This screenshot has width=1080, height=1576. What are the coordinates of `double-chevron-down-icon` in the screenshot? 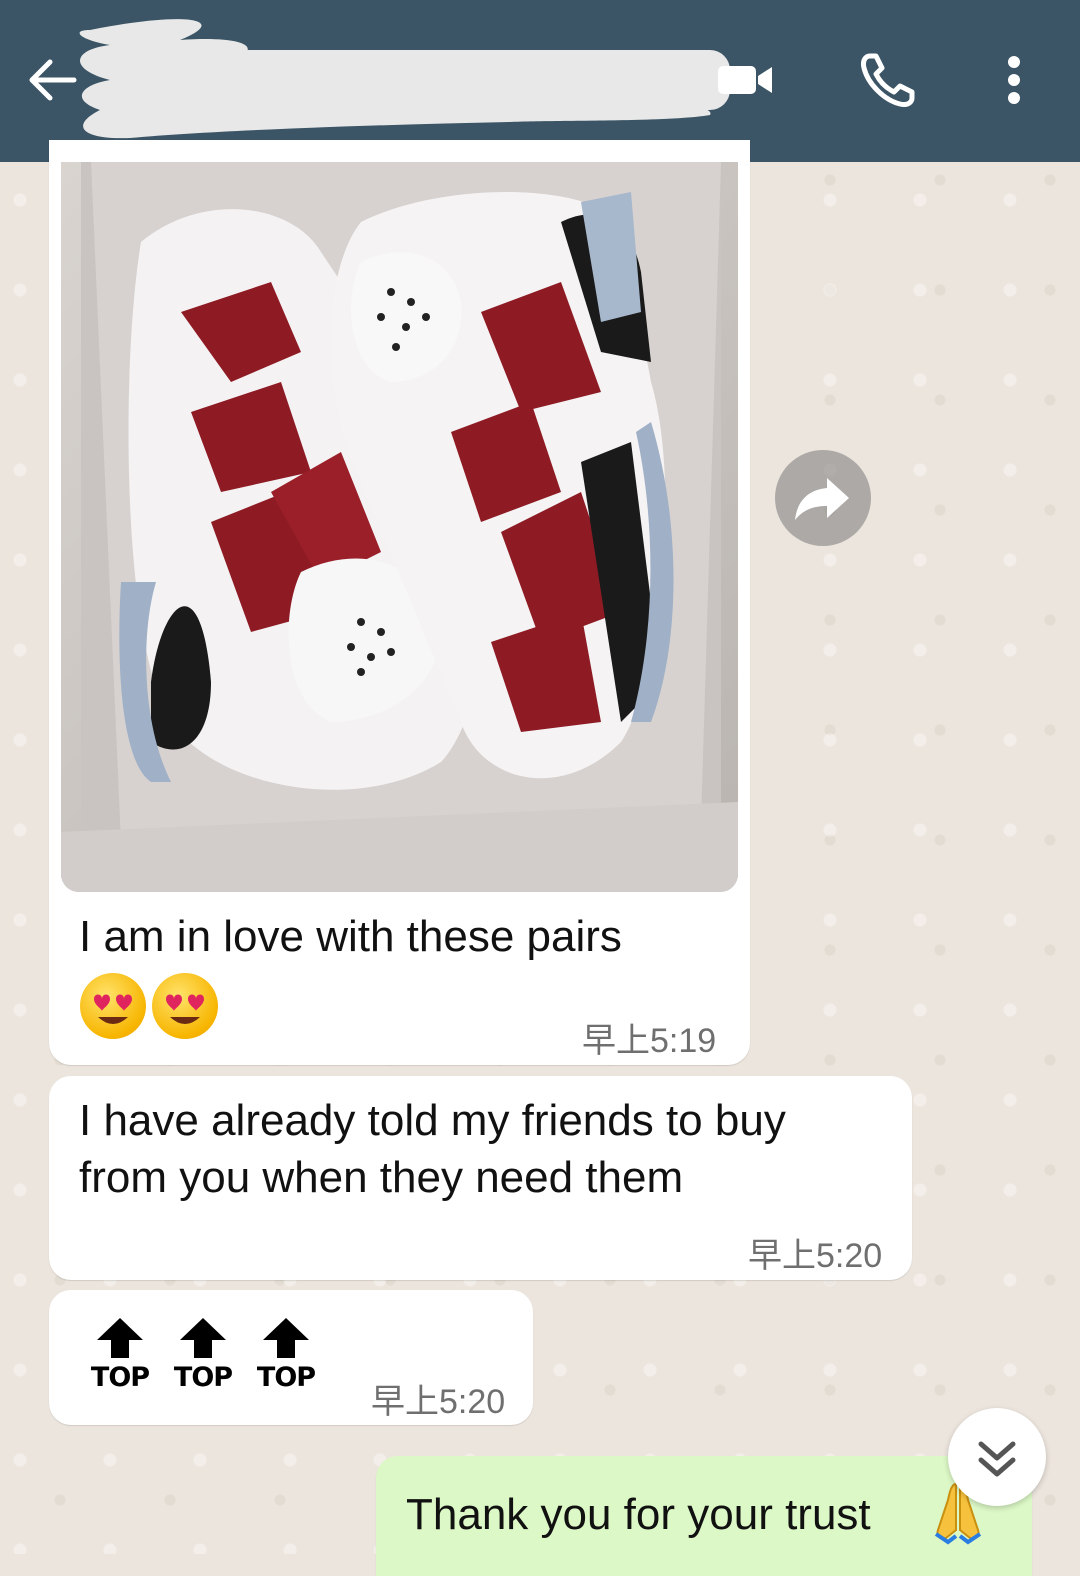 It's located at (997, 1459).